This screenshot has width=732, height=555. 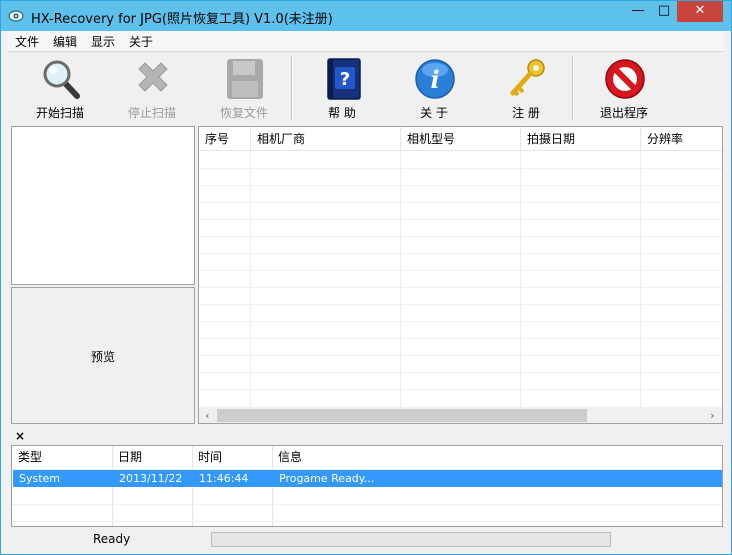 I want to click on horizontal-scrollbar: ‹ ›, so click(x=460, y=415).